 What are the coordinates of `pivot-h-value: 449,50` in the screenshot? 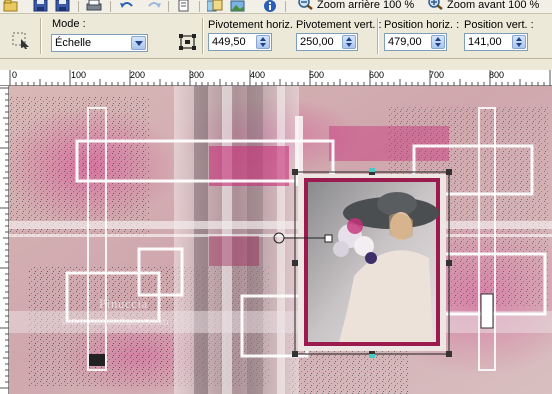 It's located at (229, 42).